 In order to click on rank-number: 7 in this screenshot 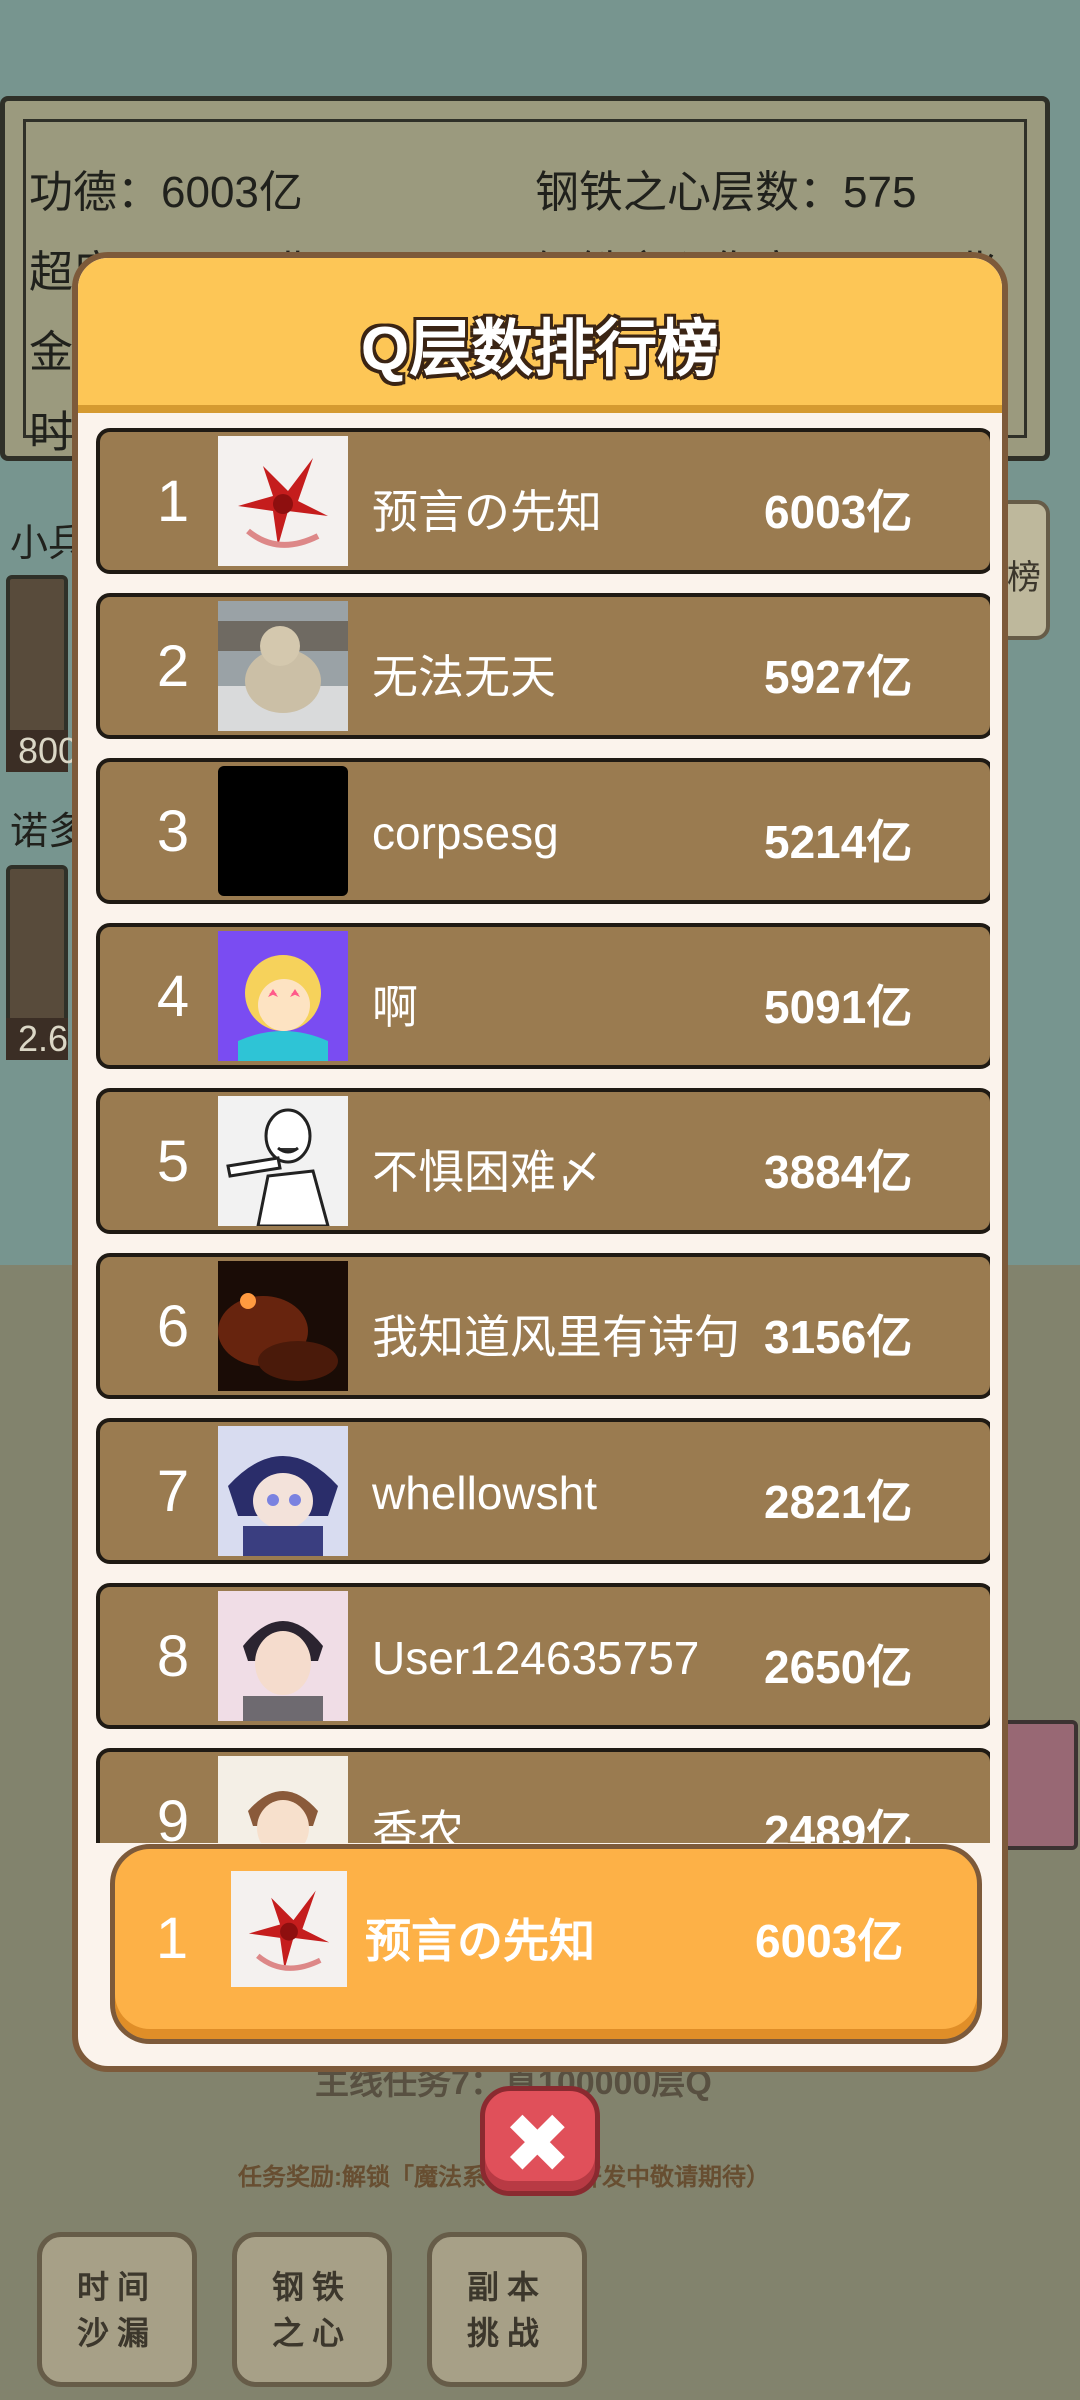, I will do `click(173, 1491)`.